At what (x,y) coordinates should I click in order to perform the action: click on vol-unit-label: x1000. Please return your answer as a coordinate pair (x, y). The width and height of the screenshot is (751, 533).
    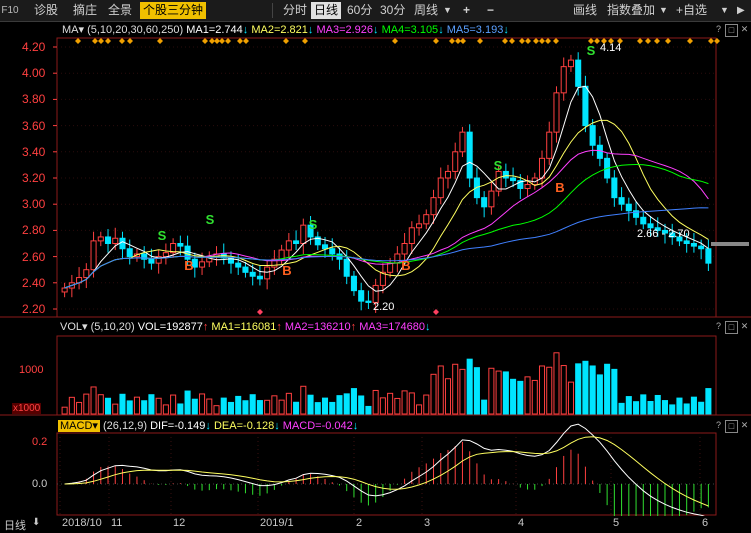
    Looking at the image, I should click on (27, 408).